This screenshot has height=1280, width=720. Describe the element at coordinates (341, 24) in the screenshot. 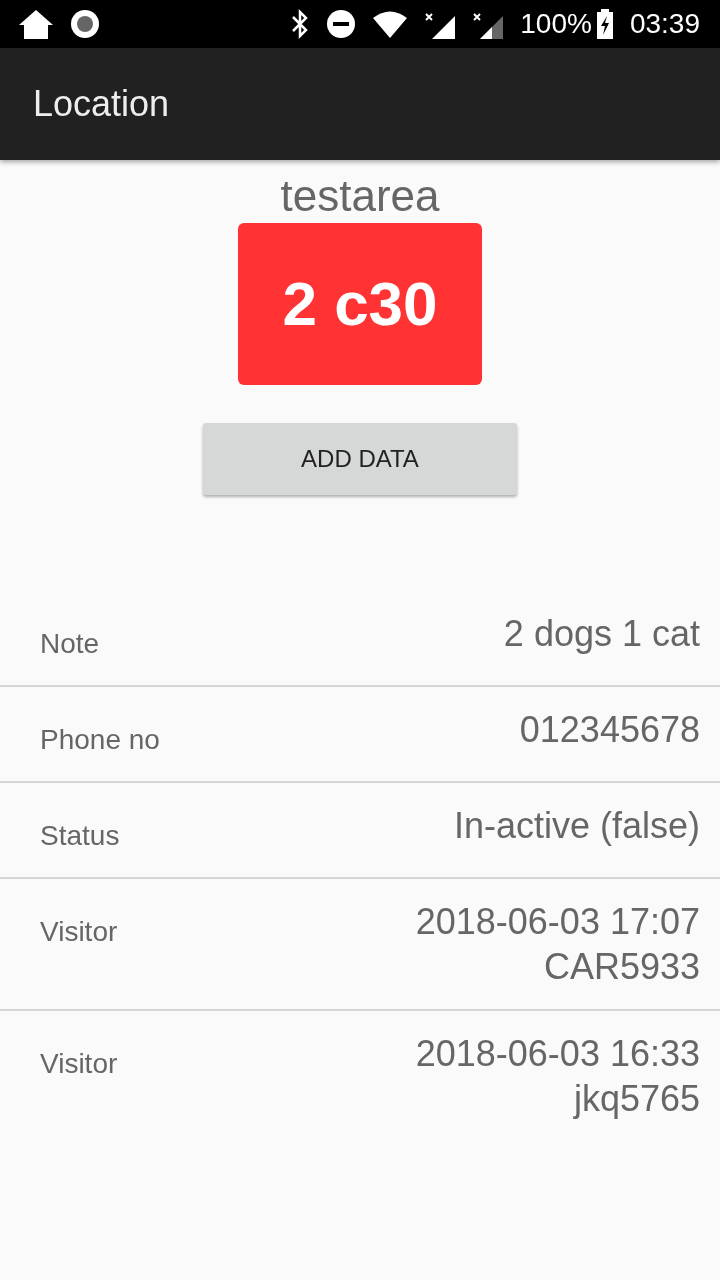

I see `do-not-disturb-icon` at that location.